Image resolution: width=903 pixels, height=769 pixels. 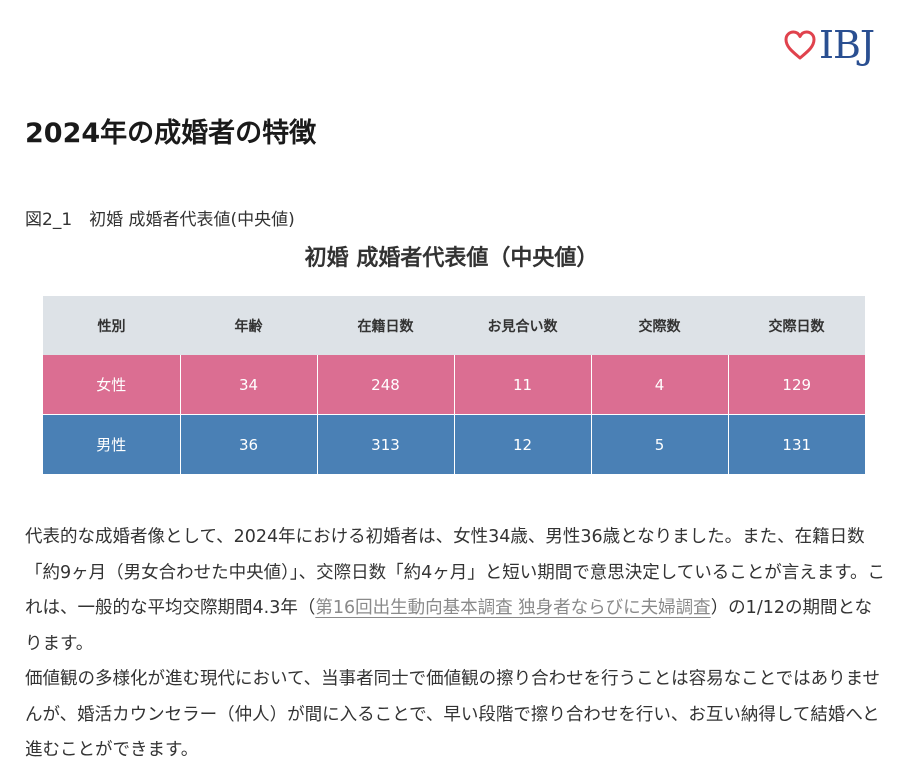 I want to click on figure-caption: 図2_1 初婚 成婚者代表値(中央値), so click(x=160, y=220).